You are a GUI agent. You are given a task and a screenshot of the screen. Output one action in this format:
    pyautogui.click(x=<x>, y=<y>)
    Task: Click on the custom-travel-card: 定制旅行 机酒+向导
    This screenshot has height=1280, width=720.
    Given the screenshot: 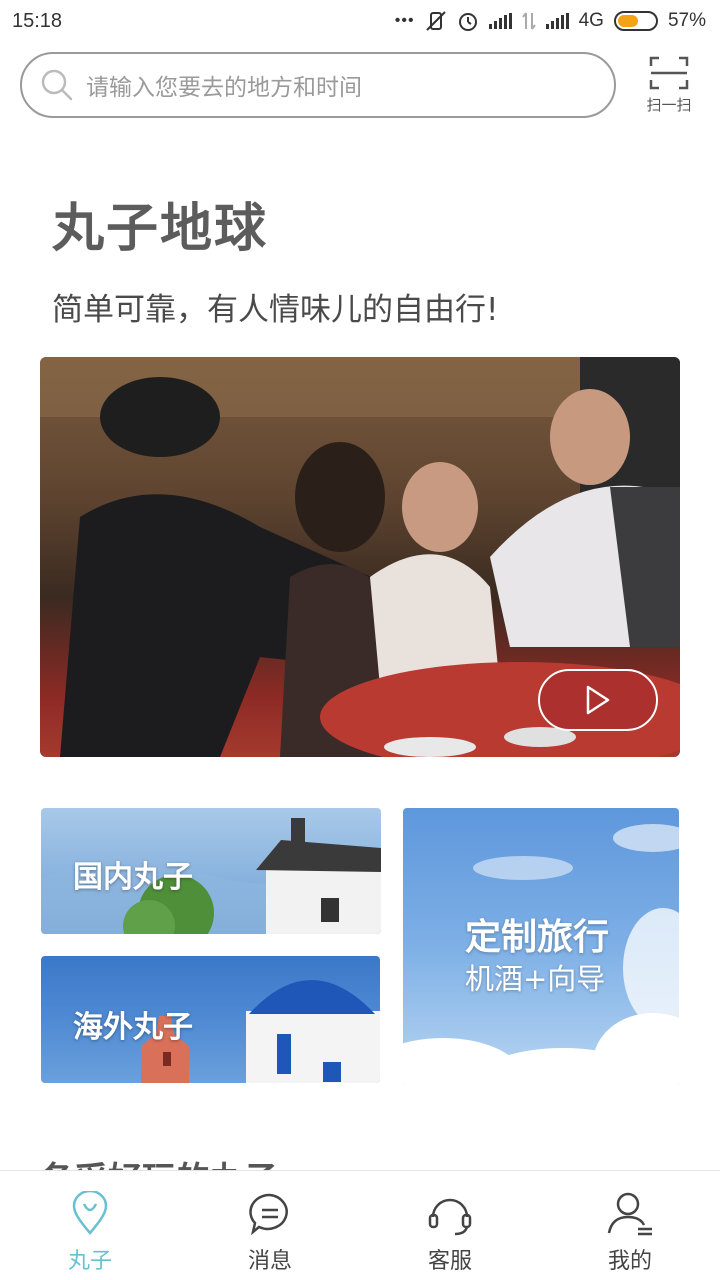 What is the action you would take?
    pyautogui.click(x=541, y=947)
    